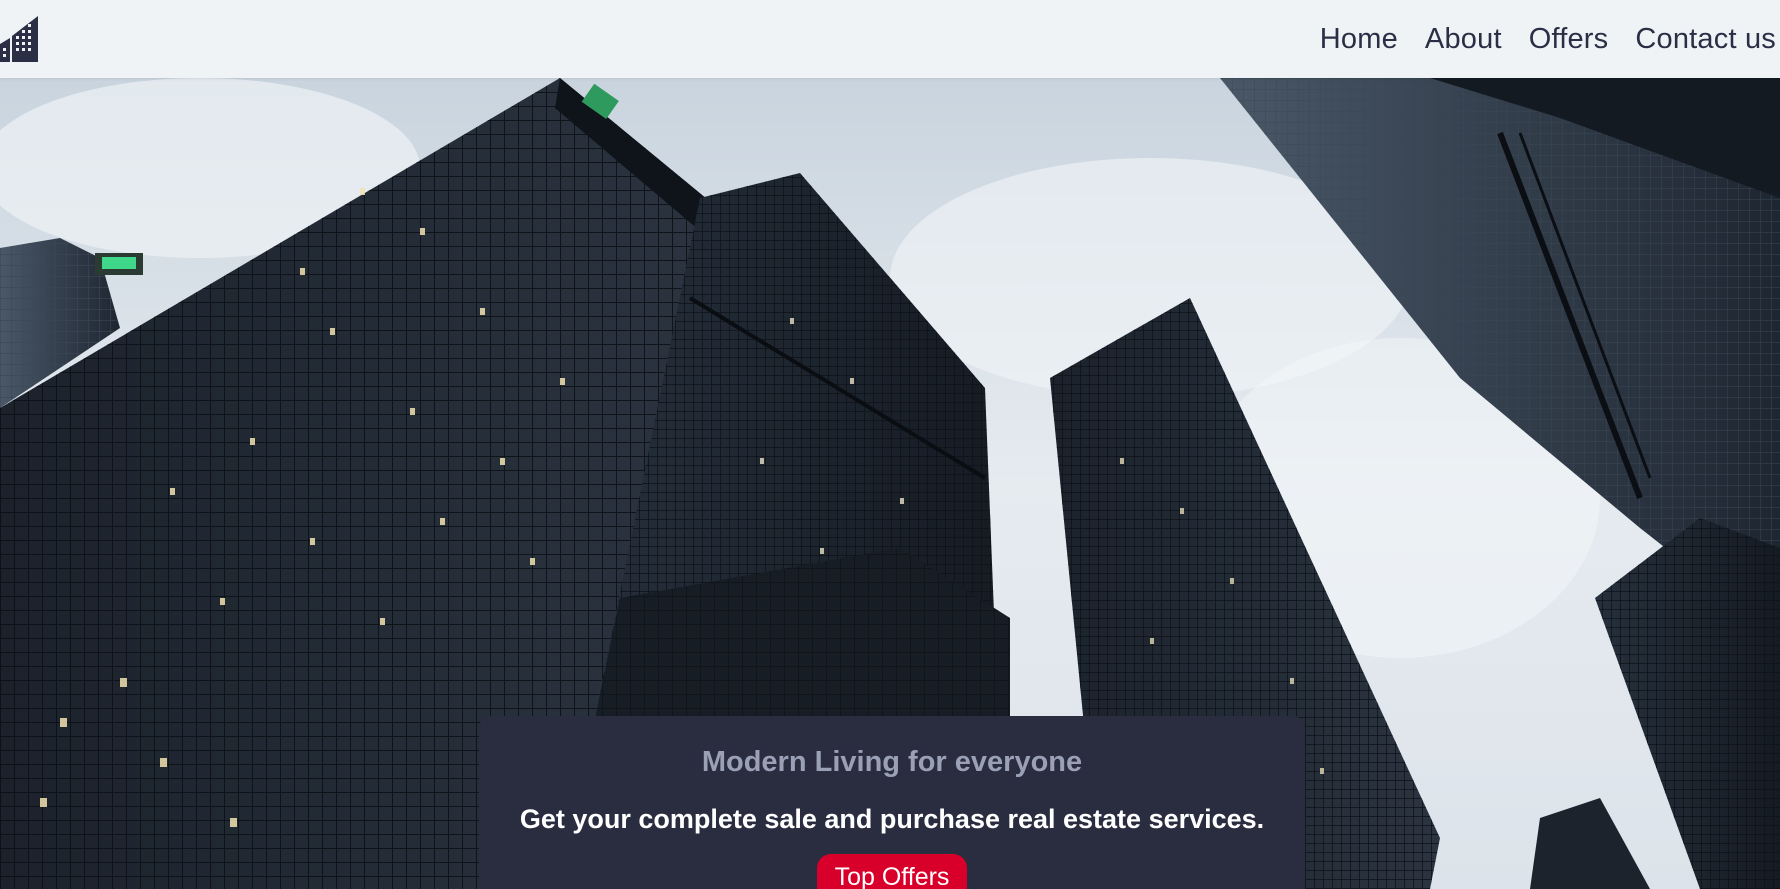  I want to click on top-offers-button: Top Offers, so click(892, 871).